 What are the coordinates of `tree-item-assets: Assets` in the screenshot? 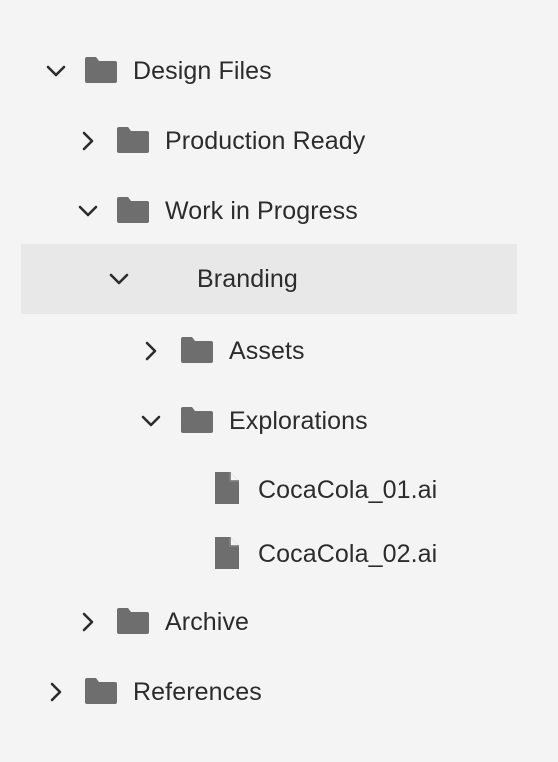 It's located at (269, 351).